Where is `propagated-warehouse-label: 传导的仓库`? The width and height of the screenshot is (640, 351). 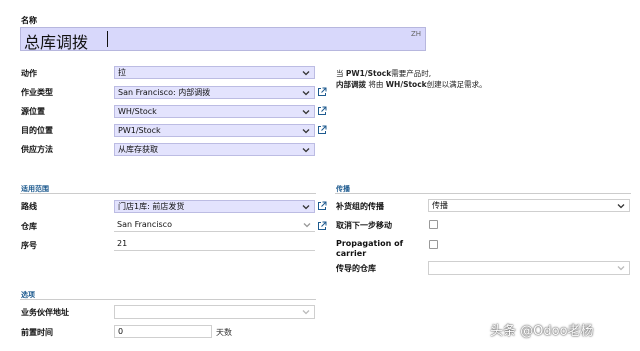 propagated-warehouse-label: 传导的仓库 is located at coordinates (356, 268).